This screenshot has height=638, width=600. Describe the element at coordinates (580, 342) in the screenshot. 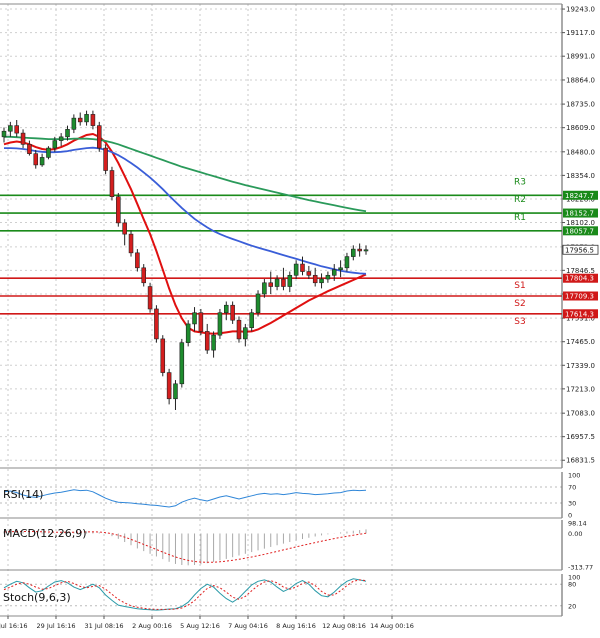

I see `price-tick-label: 17465.0` at that location.